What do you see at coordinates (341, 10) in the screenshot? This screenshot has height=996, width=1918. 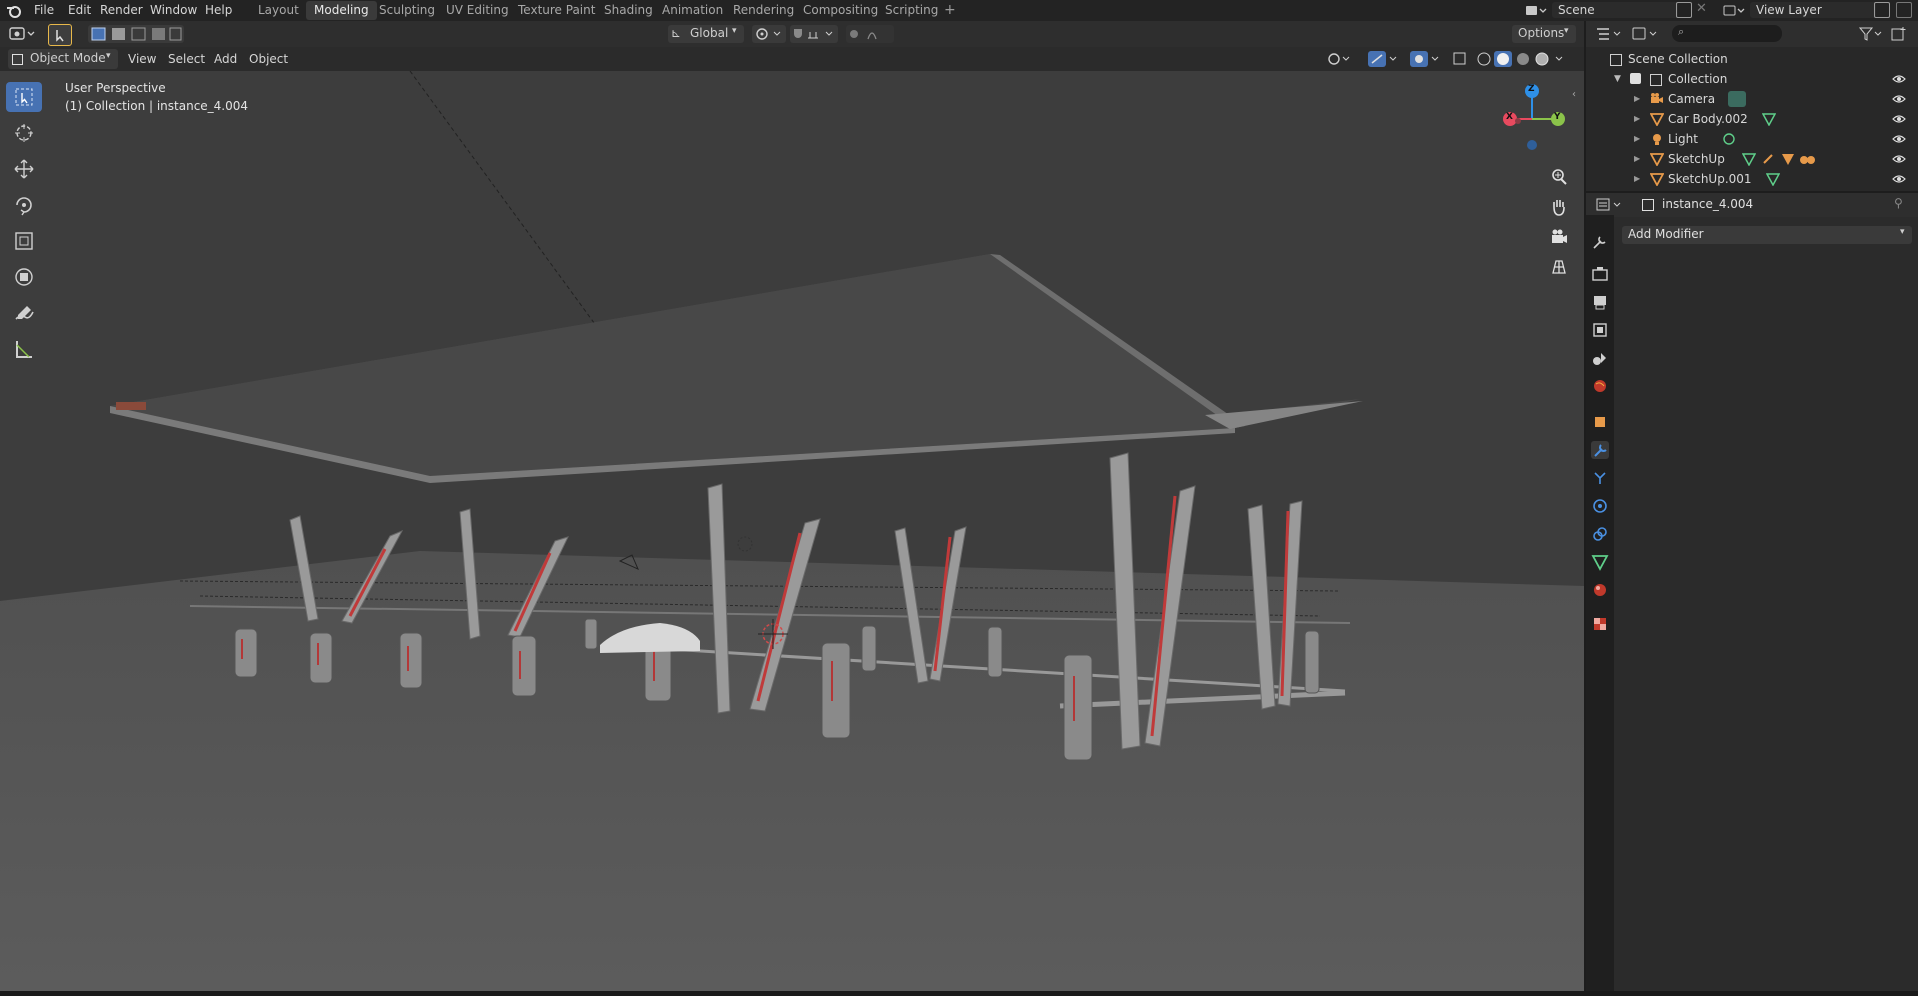 I see `tab-modeling: Modeling` at bounding box center [341, 10].